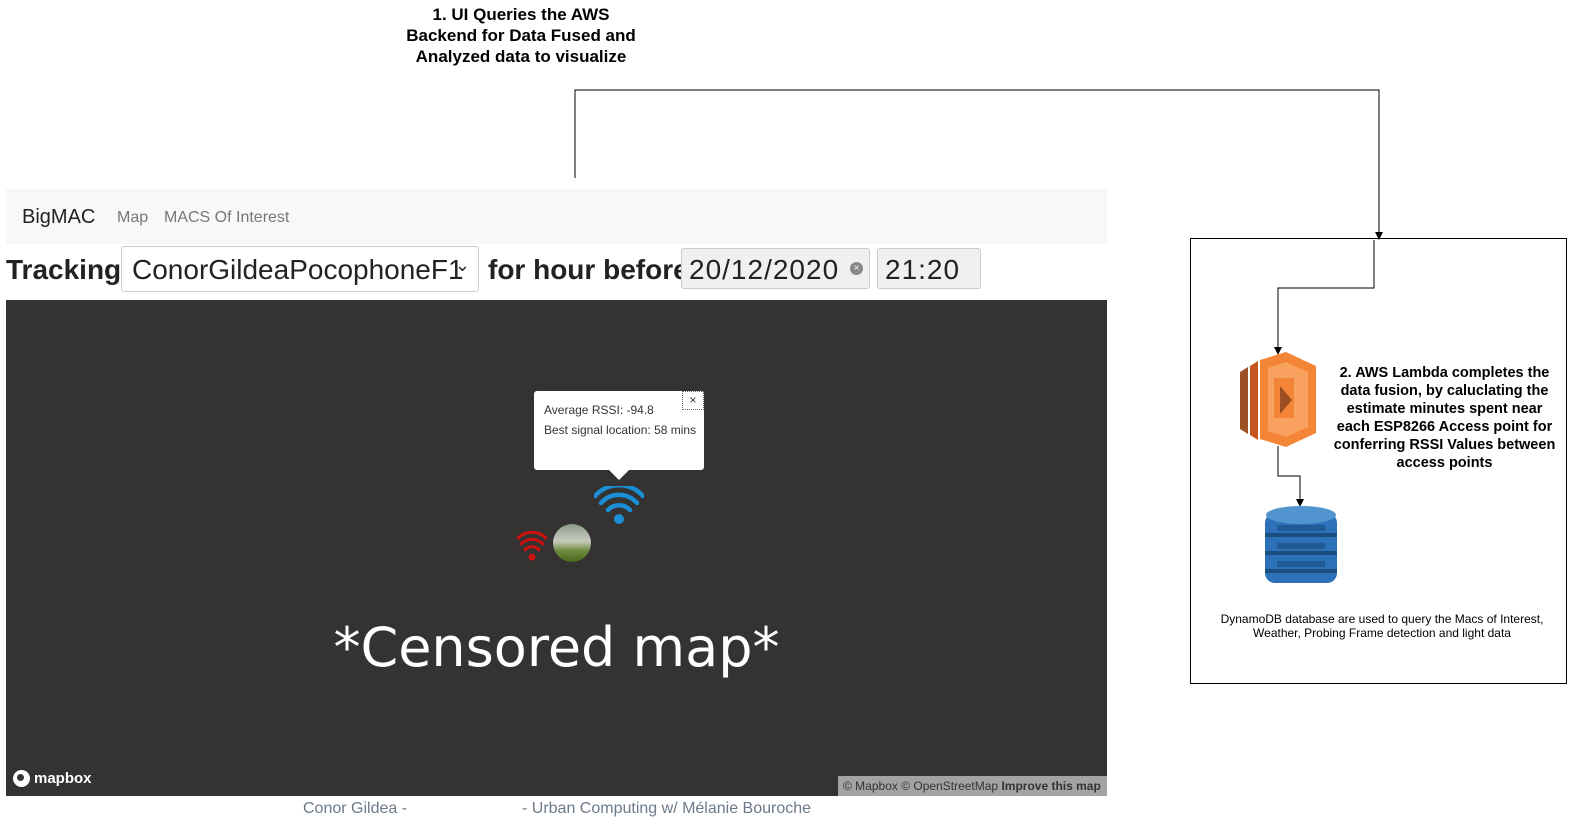 The height and width of the screenshot is (835, 1581). Describe the element at coordinates (1301, 544) in the screenshot. I see `dynamodb-icon` at that location.